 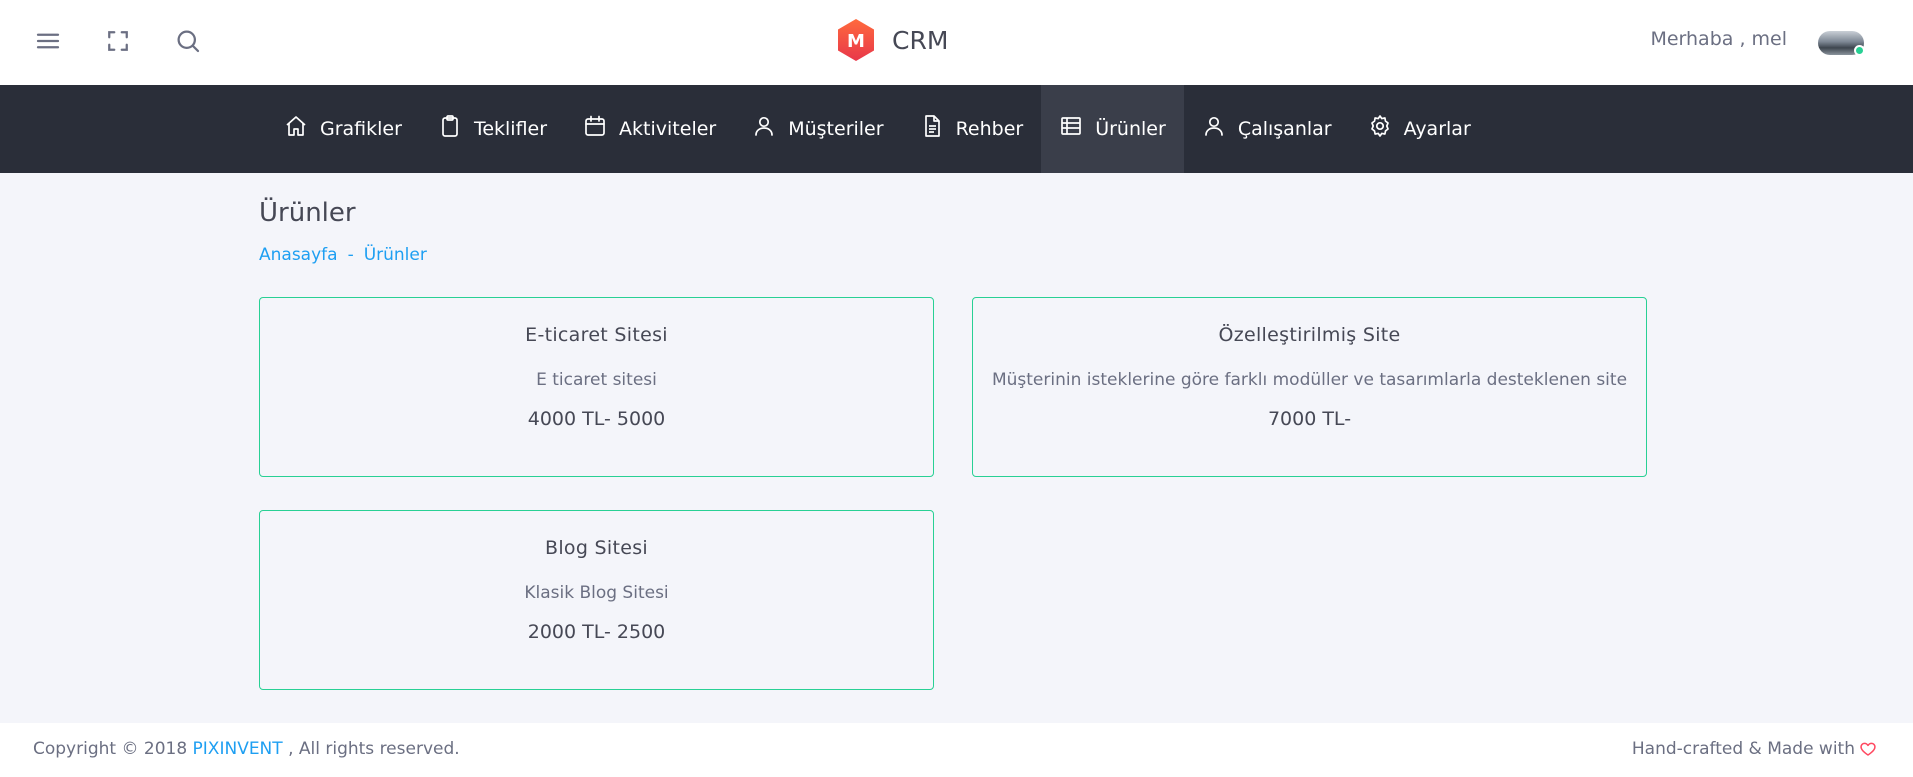 What do you see at coordinates (296, 126) in the screenshot?
I see `home-icon` at bounding box center [296, 126].